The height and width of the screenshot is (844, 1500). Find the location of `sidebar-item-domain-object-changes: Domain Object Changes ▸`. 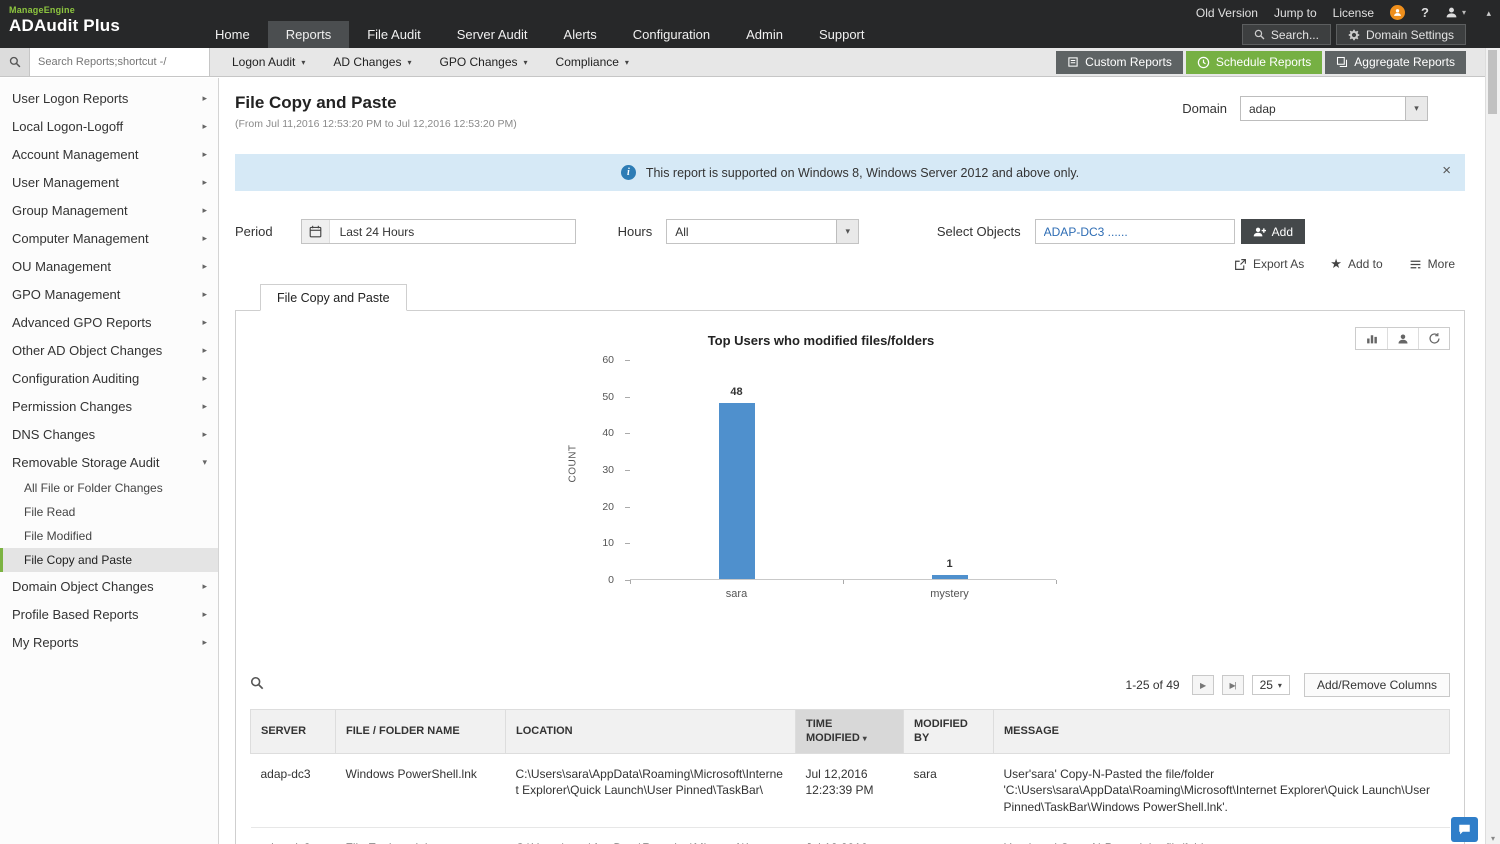

sidebar-item-domain-object-changes: Domain Object Changes ▸ is located at coordinates (109, 586).